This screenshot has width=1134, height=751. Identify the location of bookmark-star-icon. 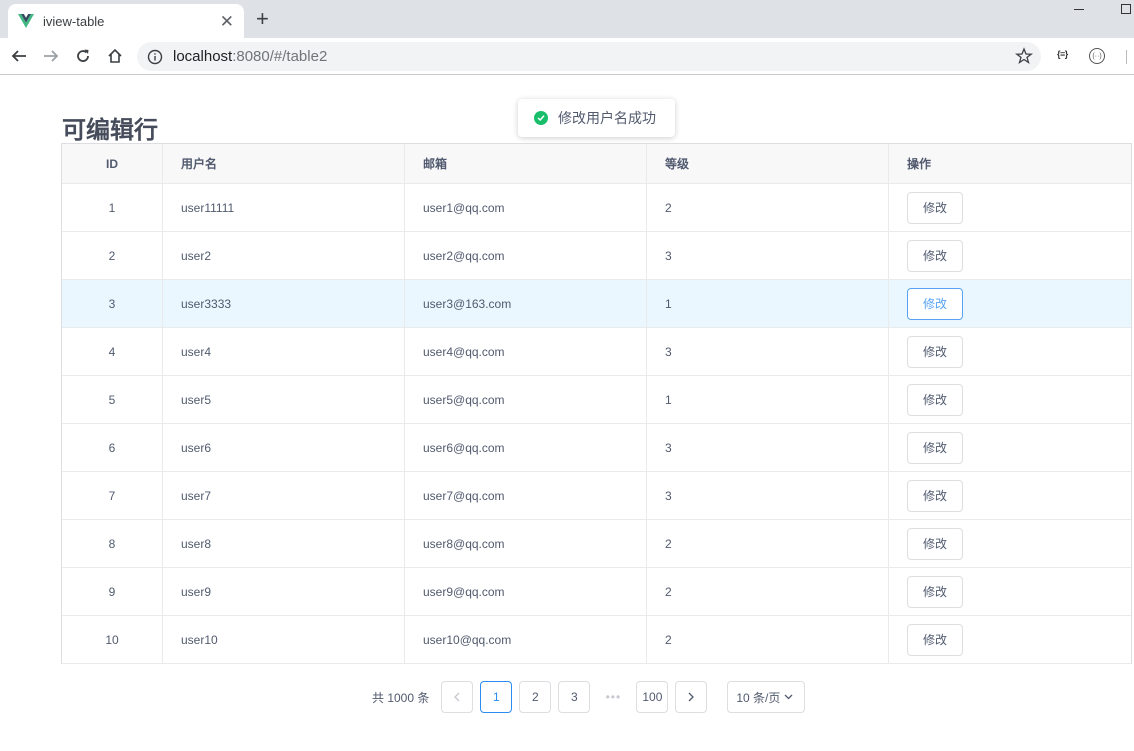
(1024, 58).